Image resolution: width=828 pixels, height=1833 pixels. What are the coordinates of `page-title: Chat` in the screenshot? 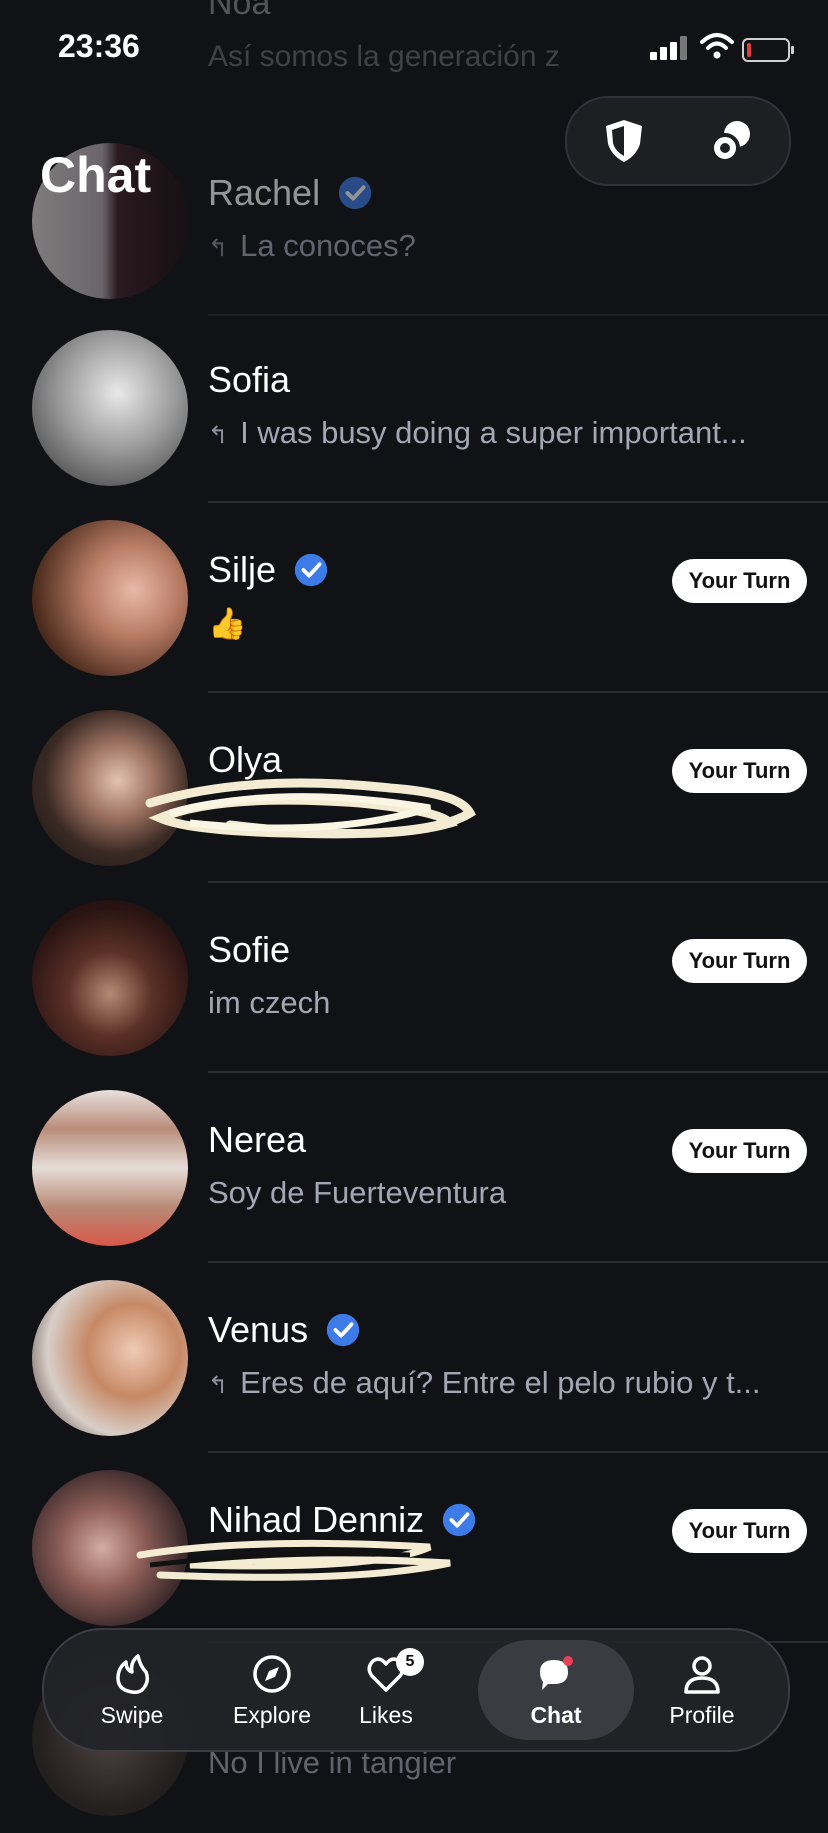 It's located at (96, 174).